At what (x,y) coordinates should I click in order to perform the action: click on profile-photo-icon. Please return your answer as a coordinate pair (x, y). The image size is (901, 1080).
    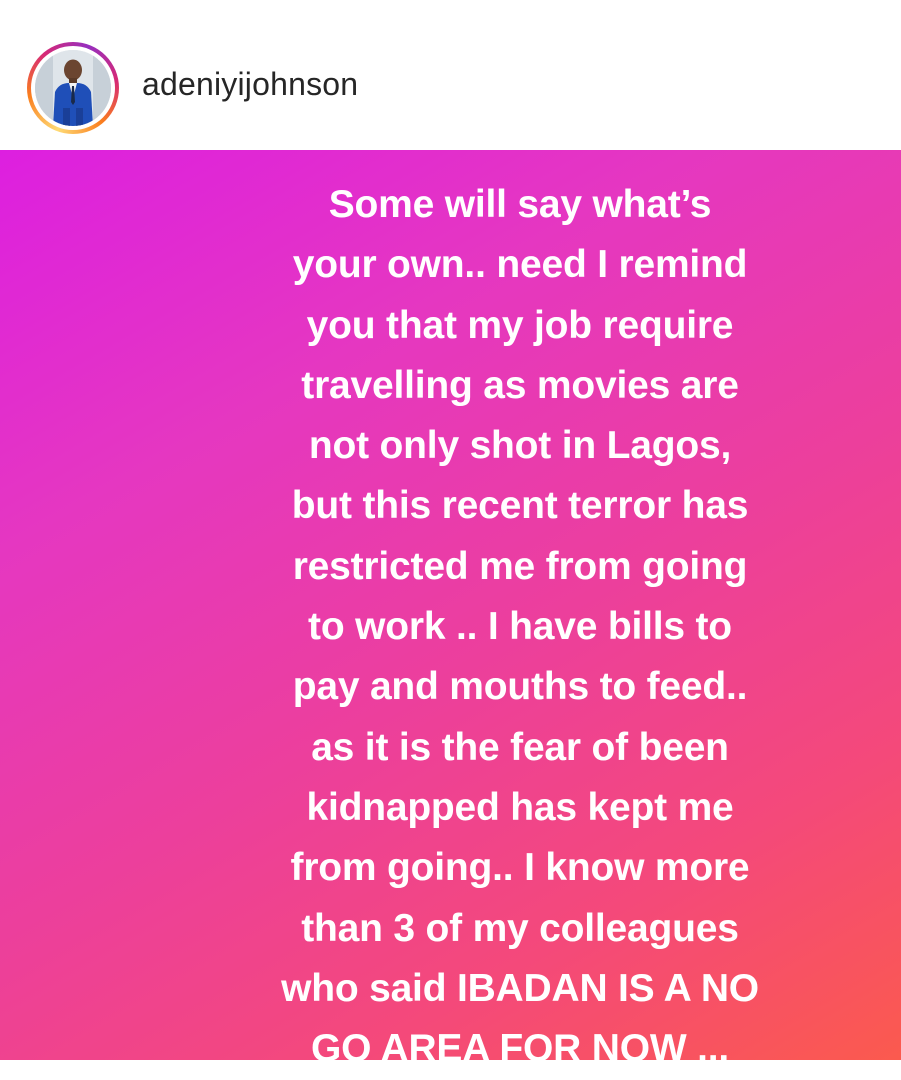
    Looking at the image, I should click on (73, 88).